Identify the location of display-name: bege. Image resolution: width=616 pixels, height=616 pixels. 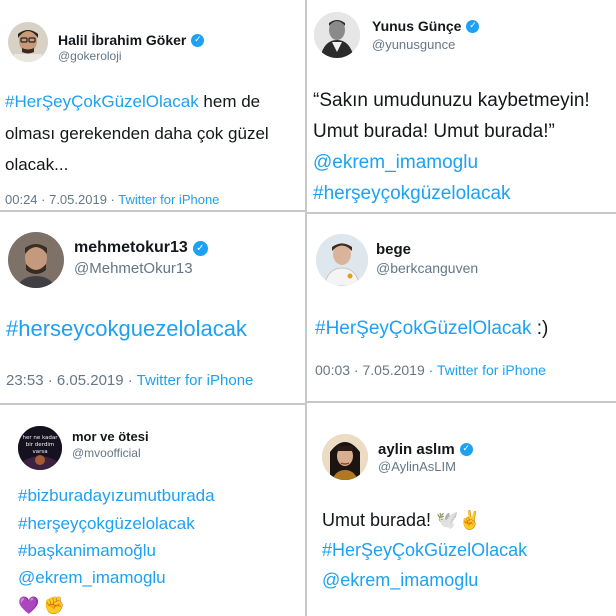
(393, 249).